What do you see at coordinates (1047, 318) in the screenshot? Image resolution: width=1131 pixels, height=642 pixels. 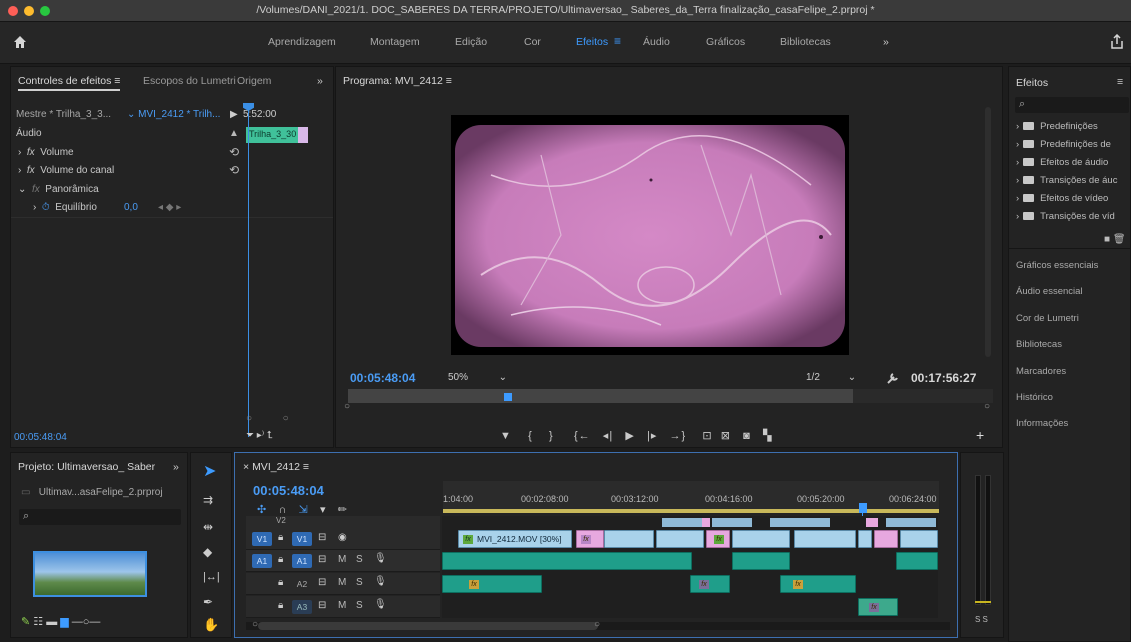 I see `panel-lumetri-color: Cor de Lumetri` at bounding box center [1047, 318].